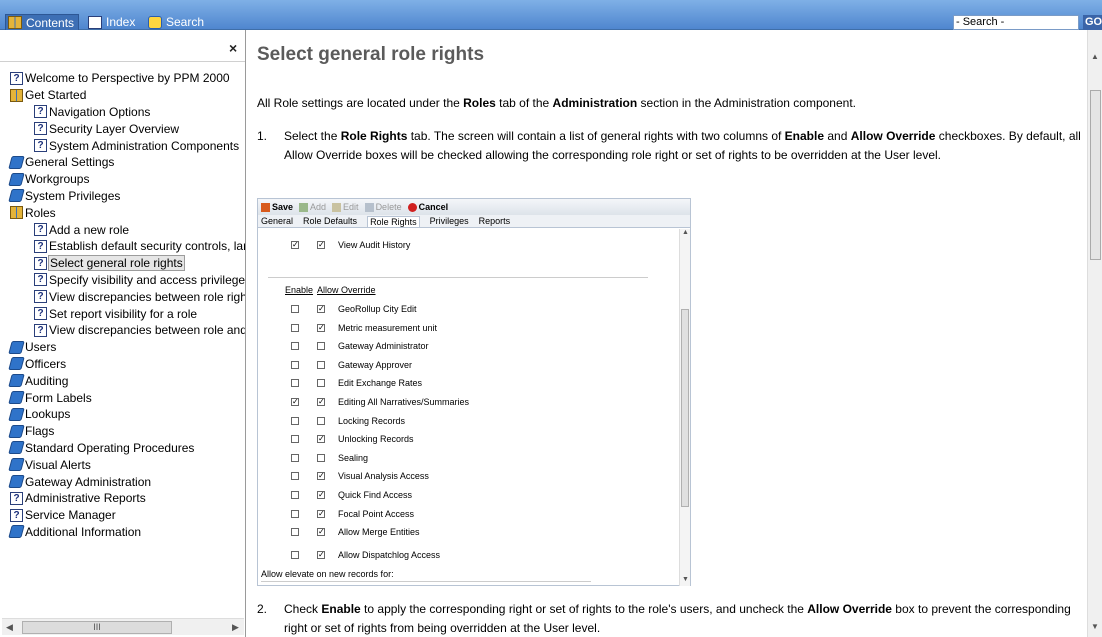  Describe the element at coordinates (185, 22) in the screenshot. I see `tab-search-label: Search` at that location.